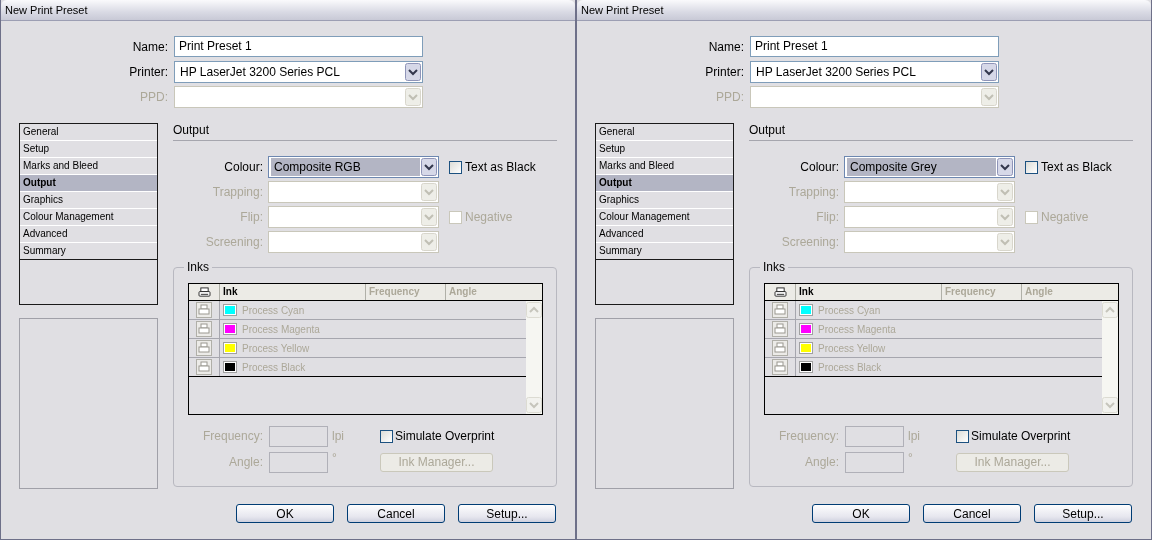 This screenshot has height=540, width=1152. I want to click on option-dropdown: Composite Grey, so click(929, 167).